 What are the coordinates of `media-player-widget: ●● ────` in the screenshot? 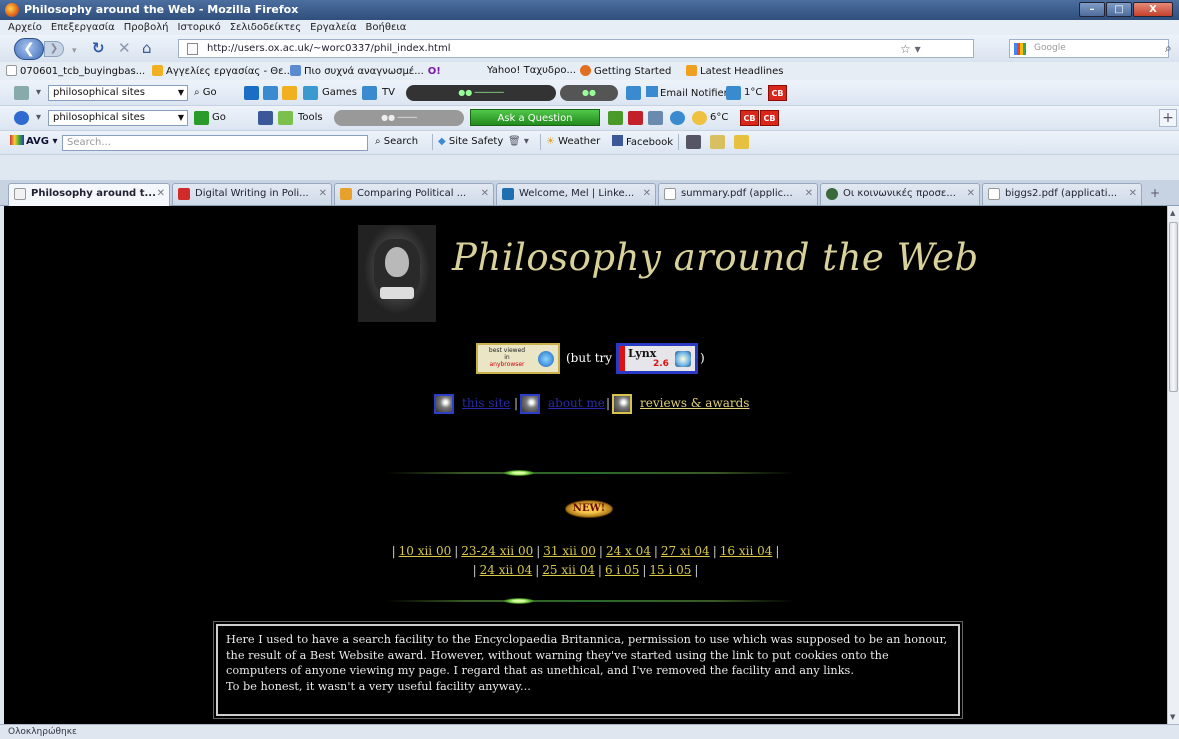 It's located at (399, 118).